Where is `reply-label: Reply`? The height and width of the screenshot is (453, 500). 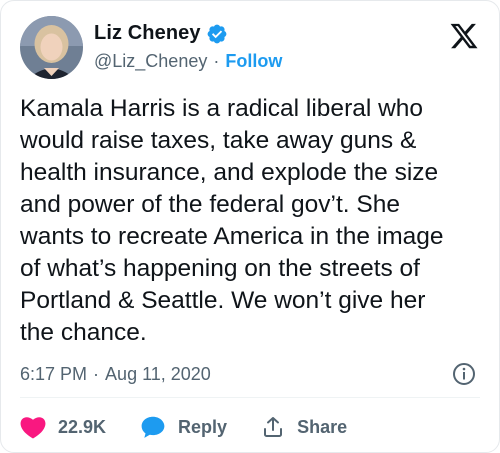
reply-label: Reply is located at coordinates (203, 426).